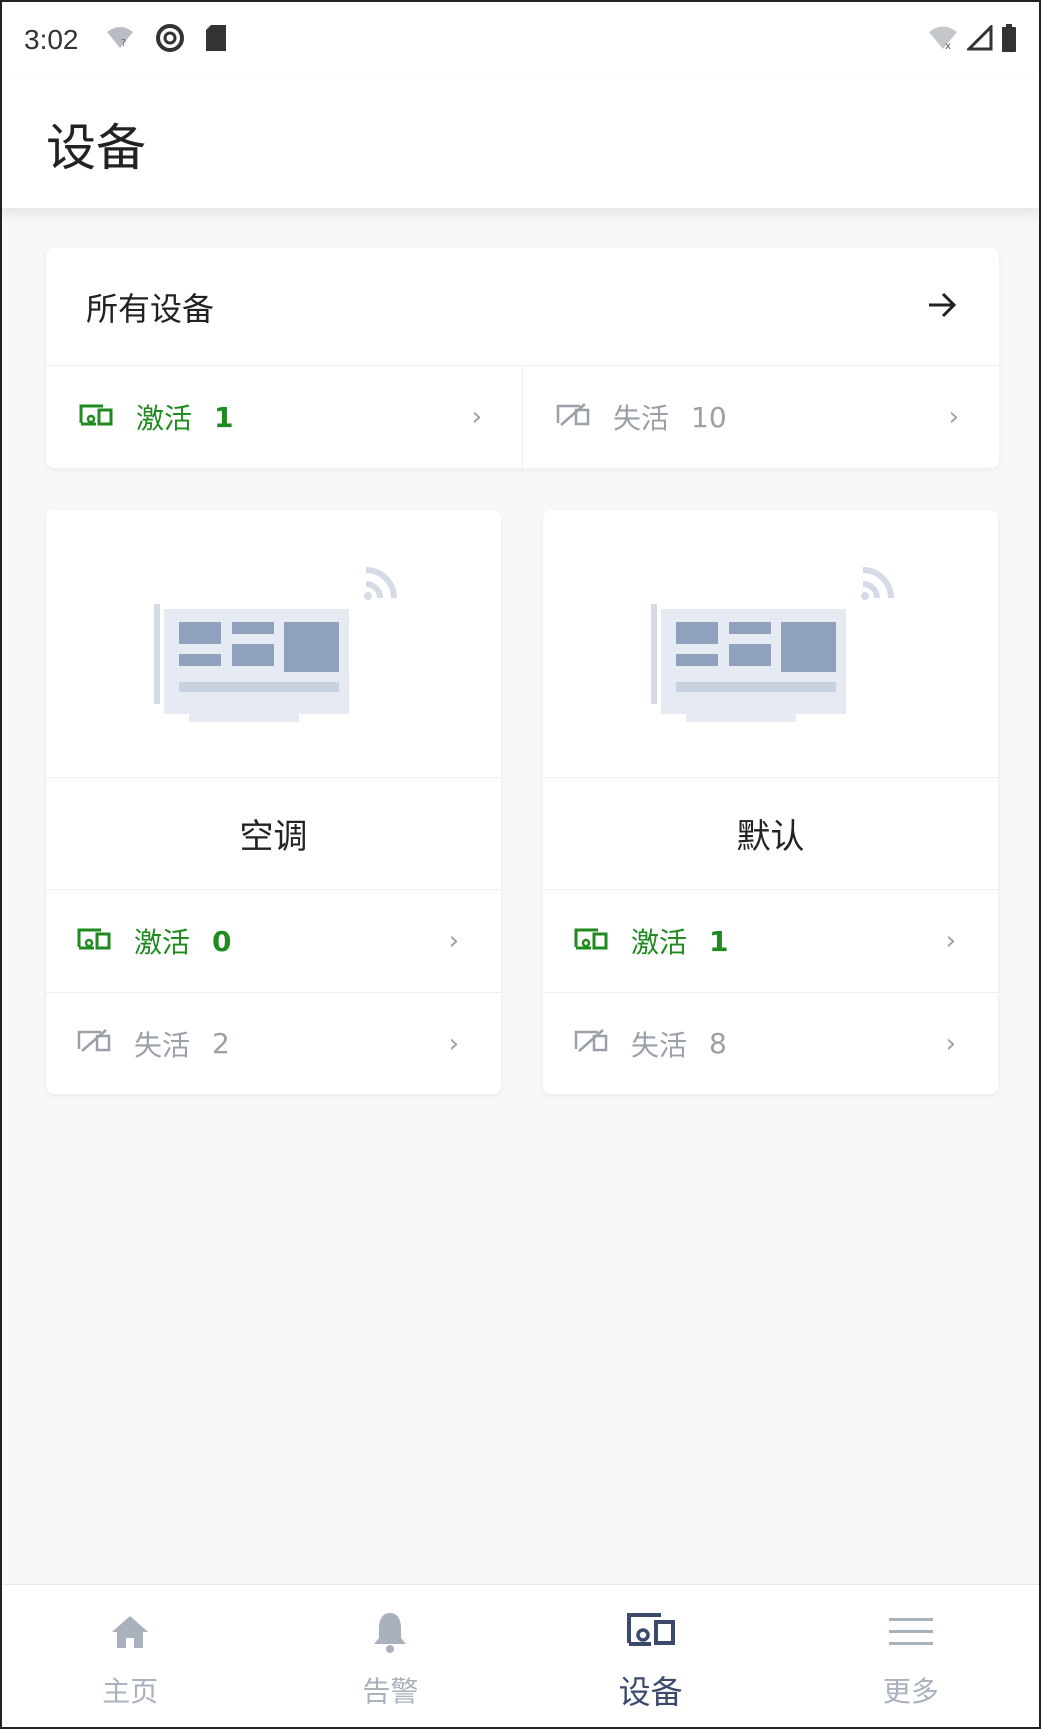  I want to click on active-count: 0, so click(222, 941).